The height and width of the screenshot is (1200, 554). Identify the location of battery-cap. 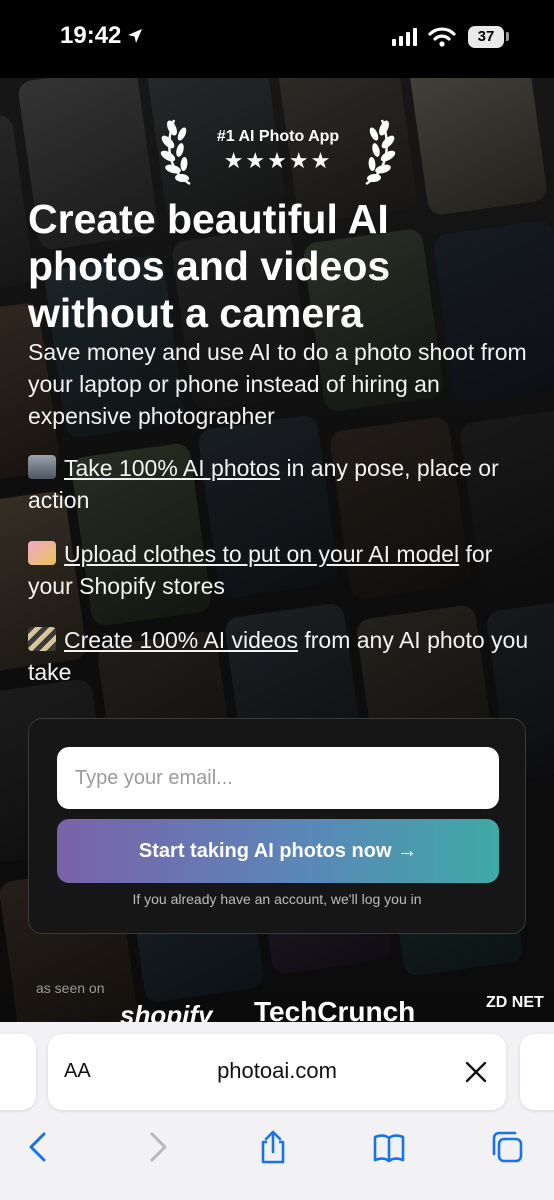
(507, 36).